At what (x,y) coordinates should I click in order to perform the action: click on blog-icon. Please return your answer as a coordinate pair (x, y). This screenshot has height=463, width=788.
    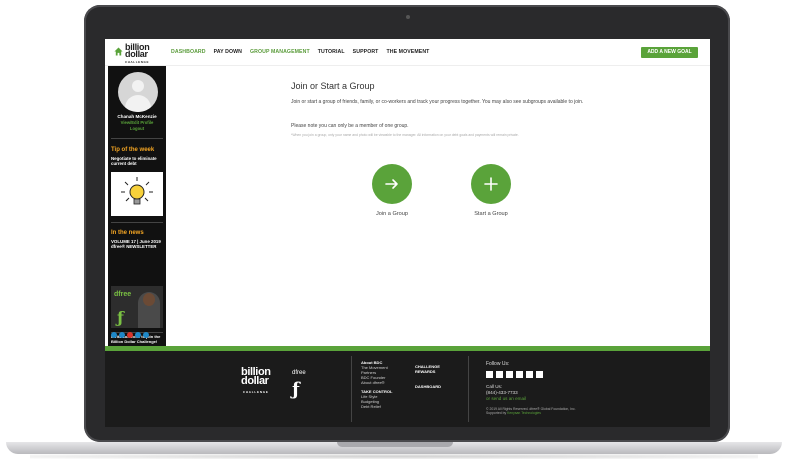
    Looking at the image, I should click on (509, 374).